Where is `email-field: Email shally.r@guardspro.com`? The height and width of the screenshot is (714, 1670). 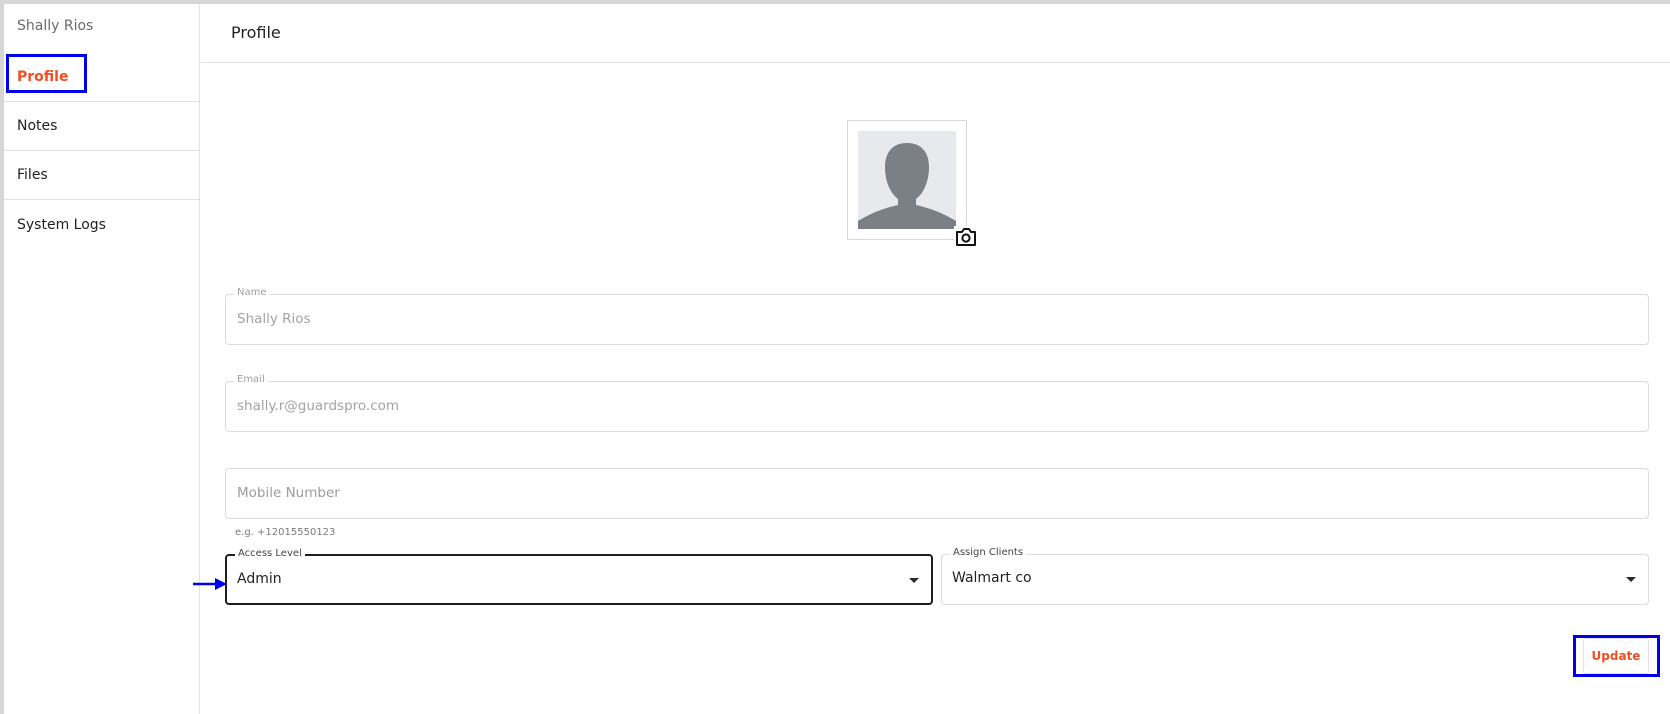
email-field: Email shally.r@guardspro.com is located at coordinates (937, 402).